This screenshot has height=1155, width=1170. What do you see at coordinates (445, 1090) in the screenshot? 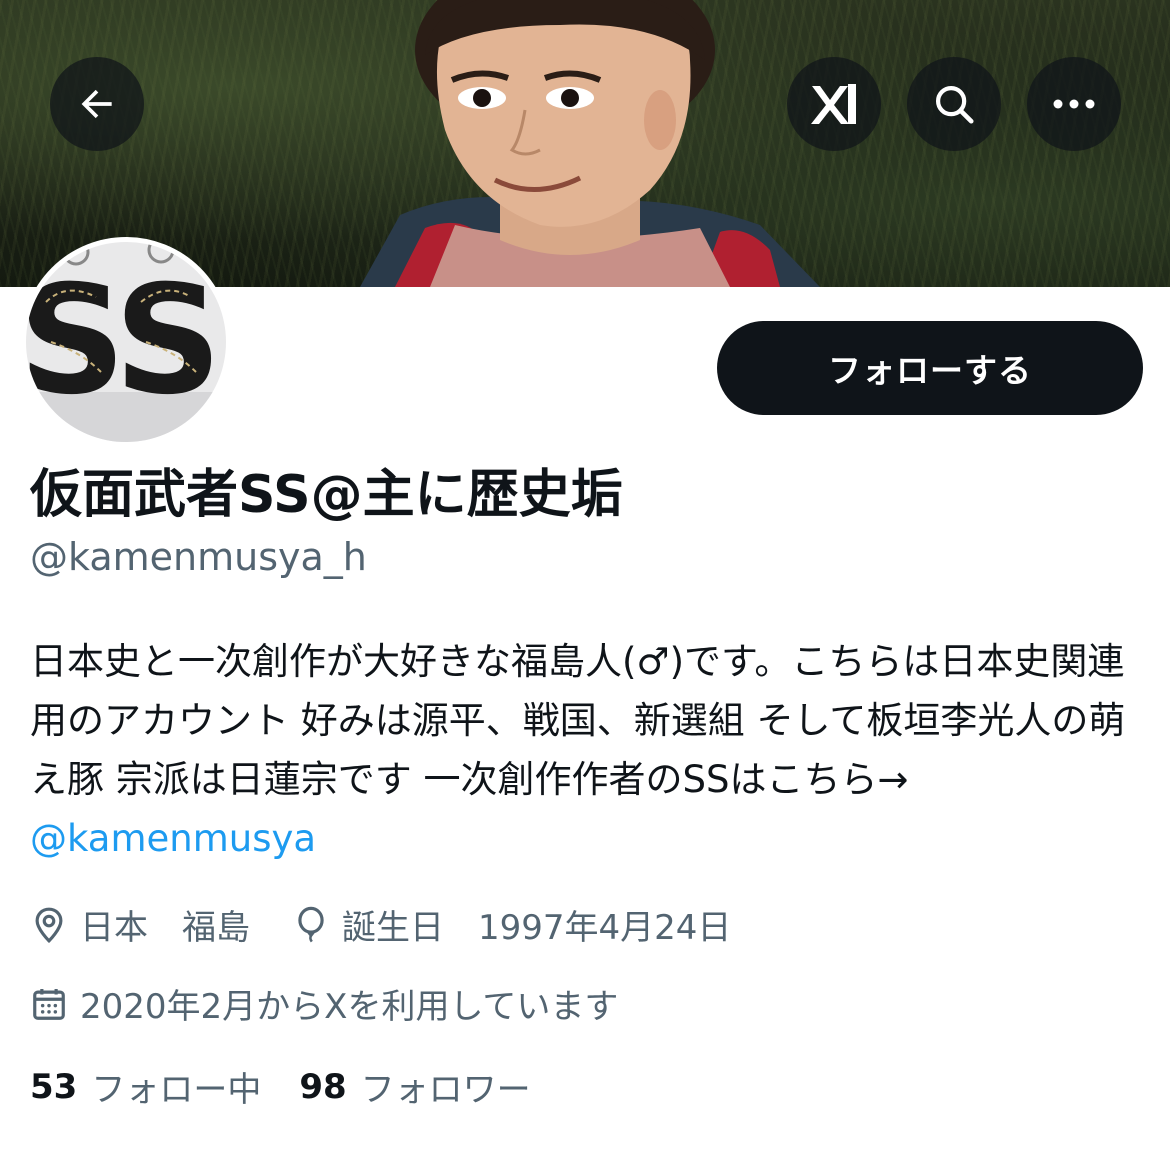
I see `followers-label: フォロワー` at bounding box center [445, 1090].